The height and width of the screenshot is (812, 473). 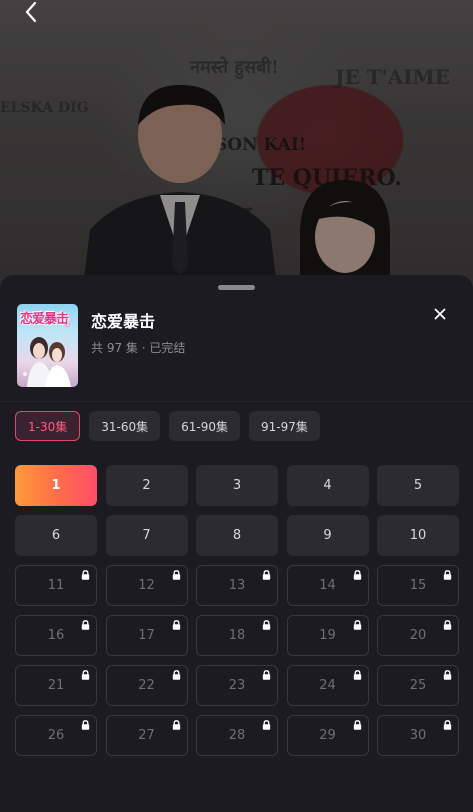 I want to click on episode-button-locked: 13, so click(x=237, y=585).